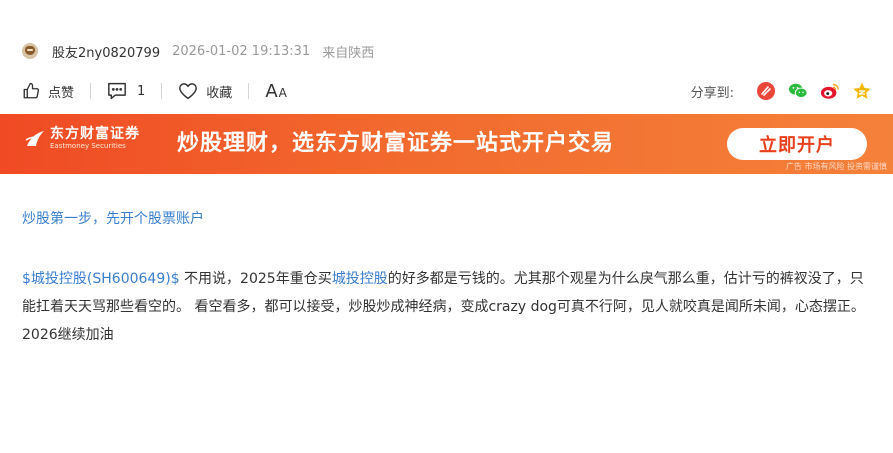 Image resolution: width=893 pixels, height=453 pixels. What do you see at coordinates (117, 91) in the screenshot?
I see `comment-icon` at bounding box center [117, 91].